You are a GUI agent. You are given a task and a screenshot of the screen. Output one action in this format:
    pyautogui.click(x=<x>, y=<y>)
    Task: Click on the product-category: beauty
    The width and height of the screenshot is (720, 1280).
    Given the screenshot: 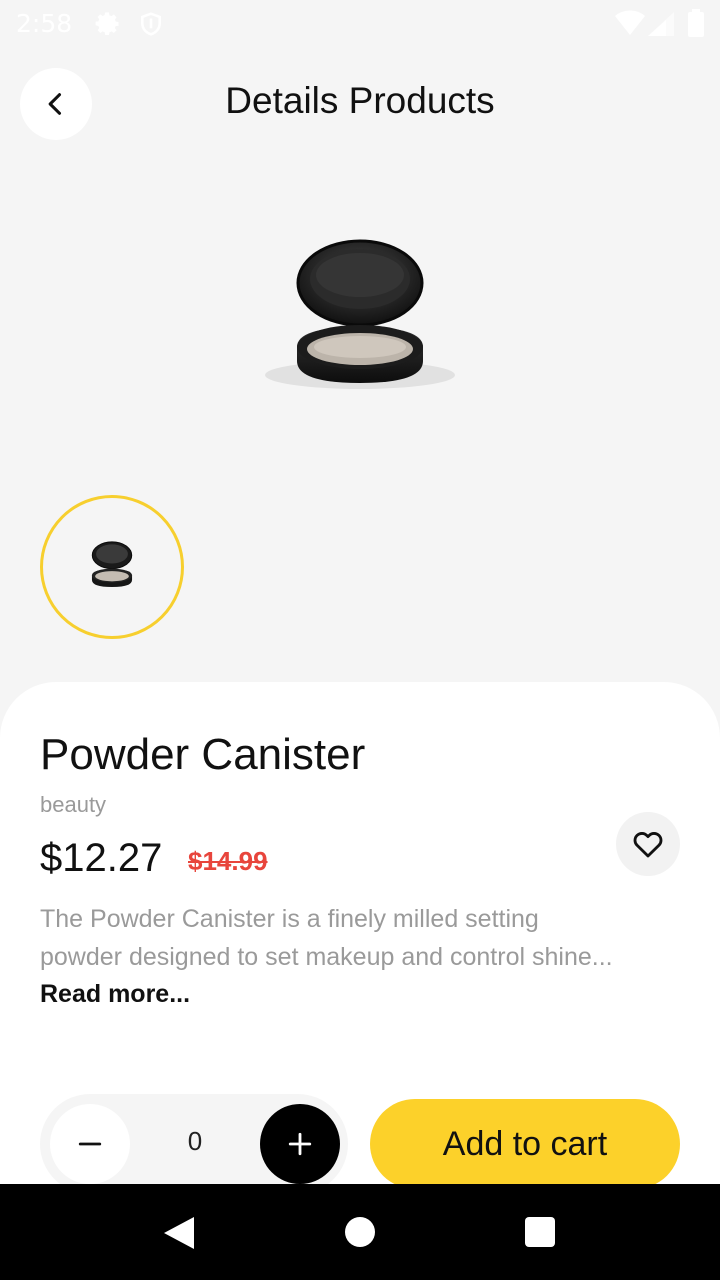 What is the action you would take?
    pyautogui.click(x=73, y=804)
    